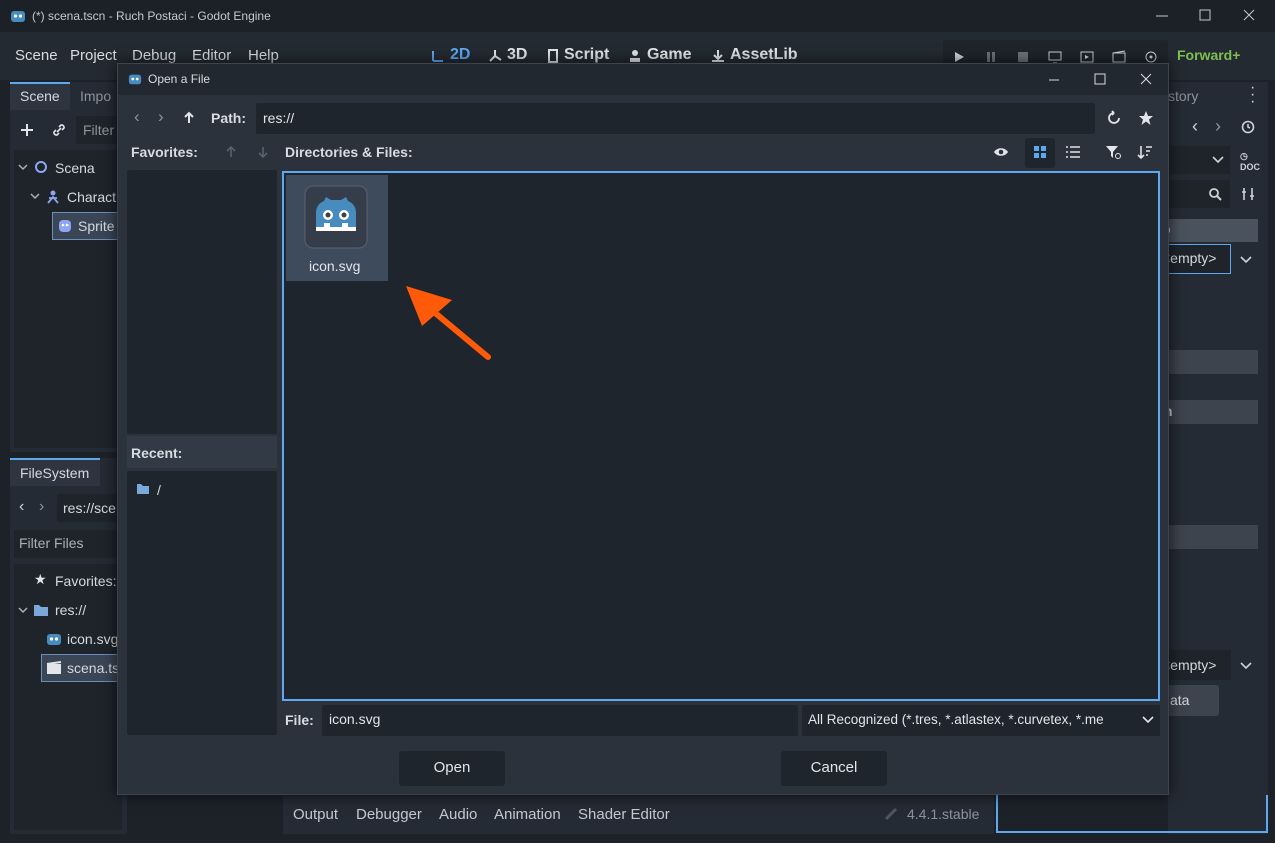  Describe the element at coordinates (1151, 57) in the screenshot. I see `movie-maker-icon` at that location.